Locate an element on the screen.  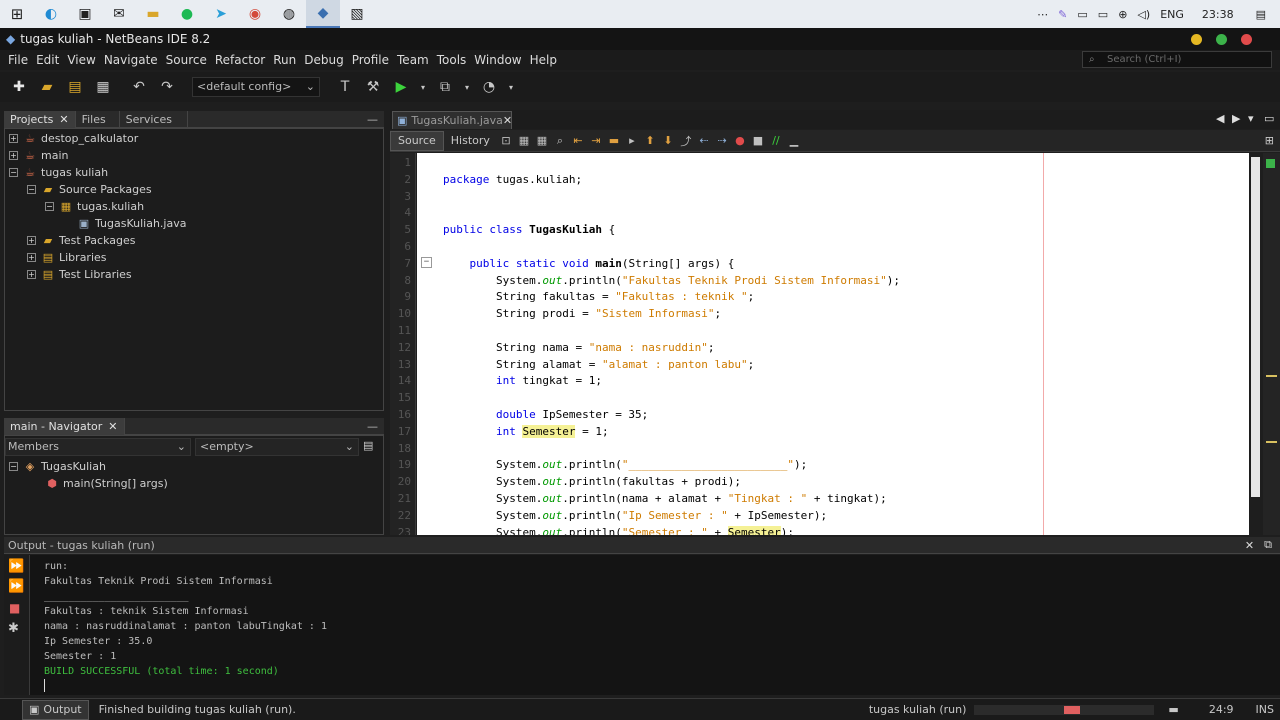
search-input: ⌕ Search (Ctrl+I) is located at coordinates (1177, 59).